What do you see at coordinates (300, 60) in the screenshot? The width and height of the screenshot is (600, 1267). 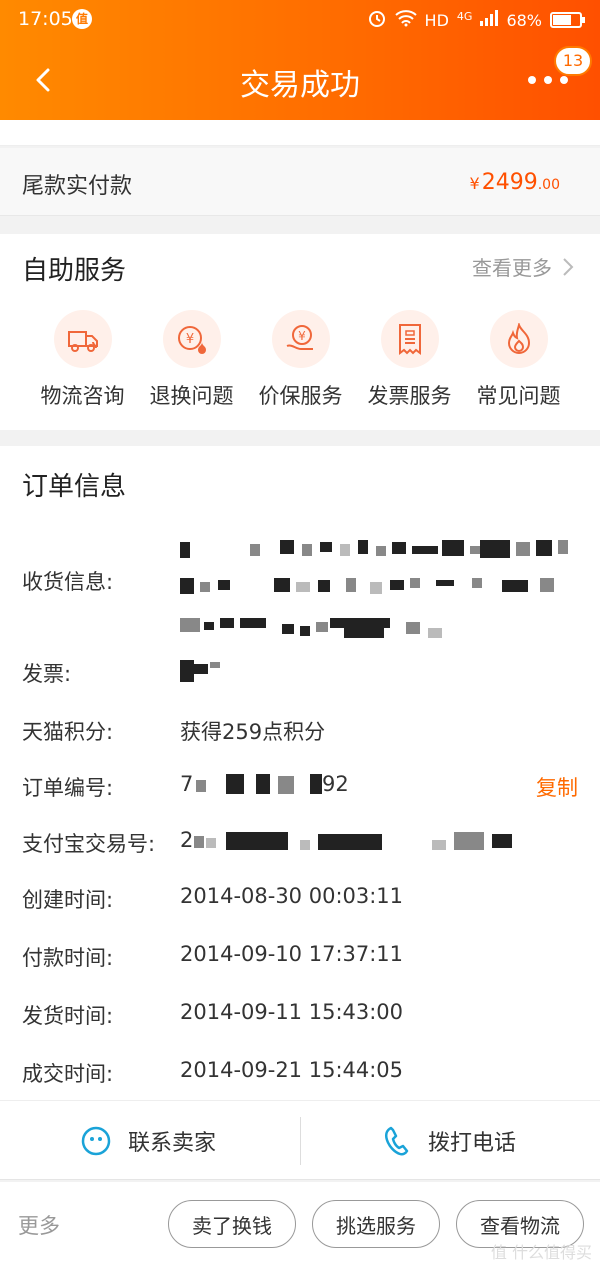 I see `app-header: 17:05 值 HD 4G 68% 交易成功 13` at bounding box center [300, 60].